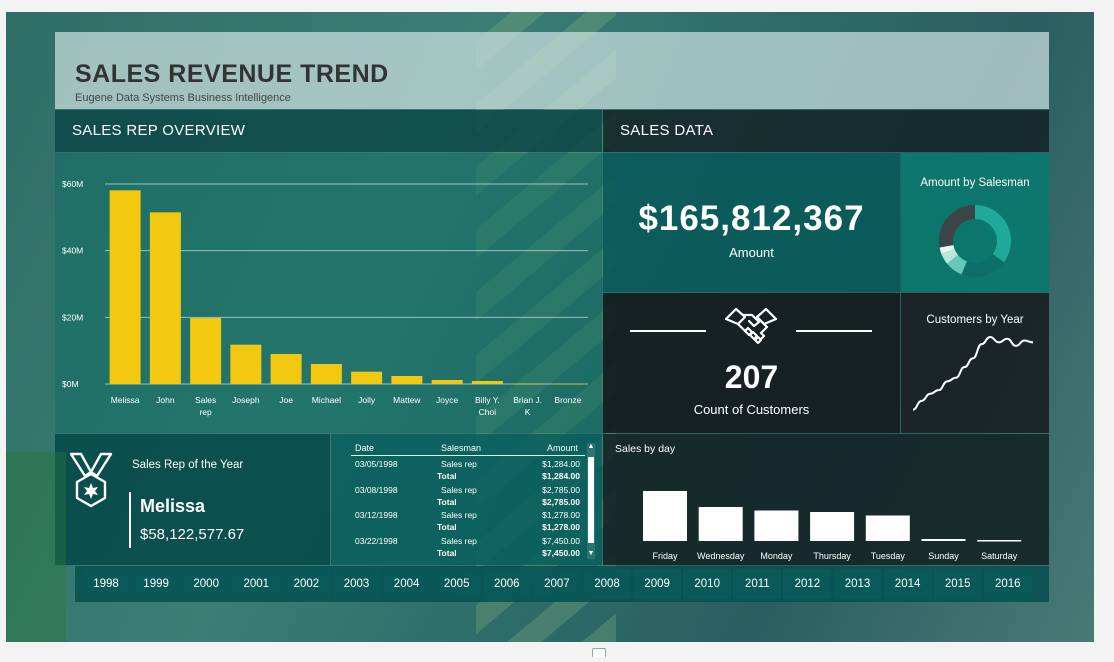 This screenshot has width=1114, height=662. Describe the element at coordinates (376, 515) in the screenshot. I see `cell-date: 03/12/1998` at that location.